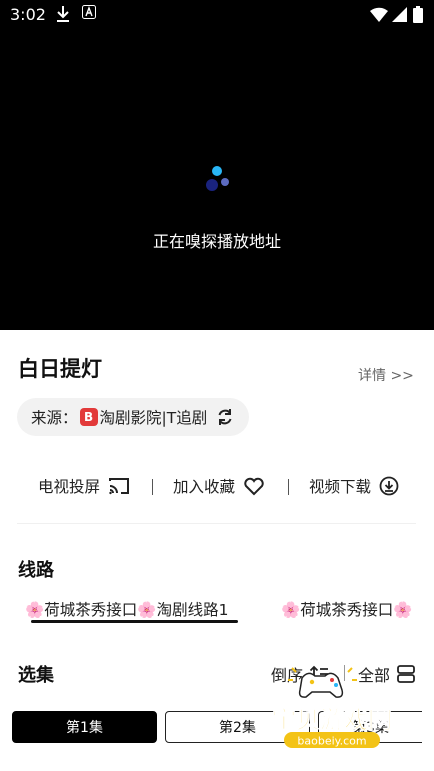  Describe the element at coordinates (217, 178) in the screenshot. I see `loading-spinner-icon` at that location.